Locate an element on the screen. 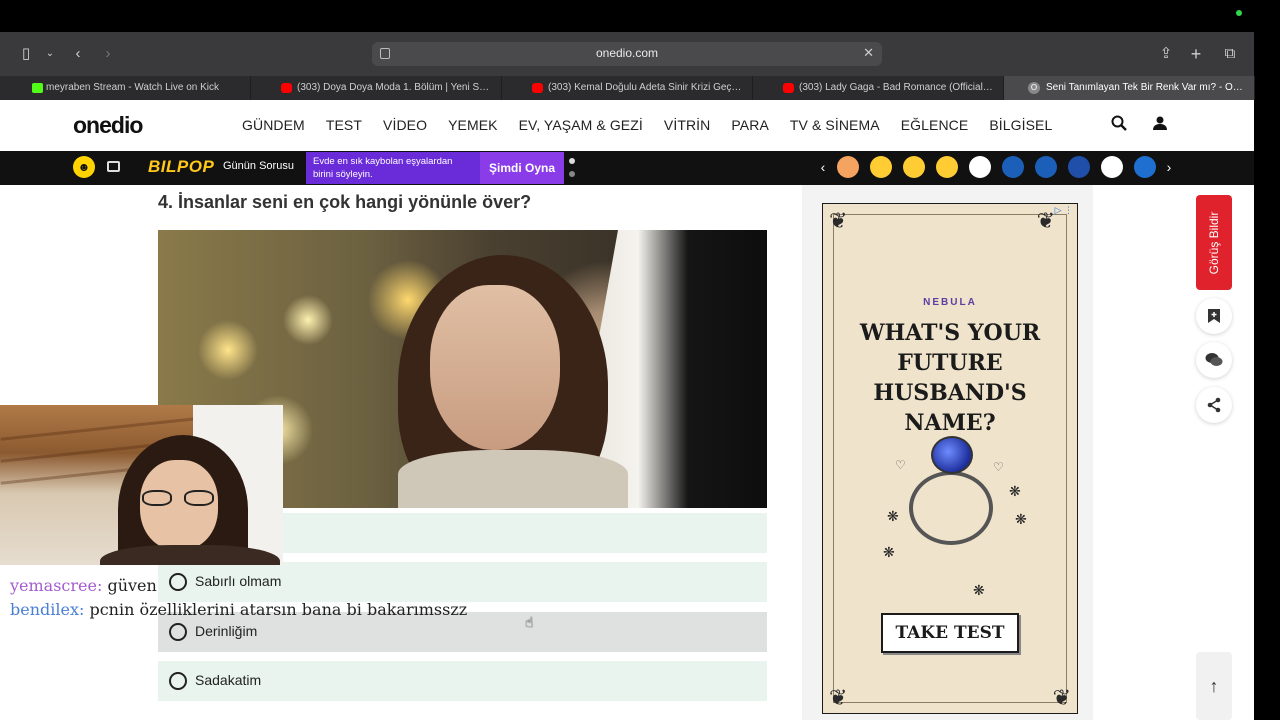 This screenshot has height=720, width=1280. address-url: onedio.com is located at coordinates (627, 53).